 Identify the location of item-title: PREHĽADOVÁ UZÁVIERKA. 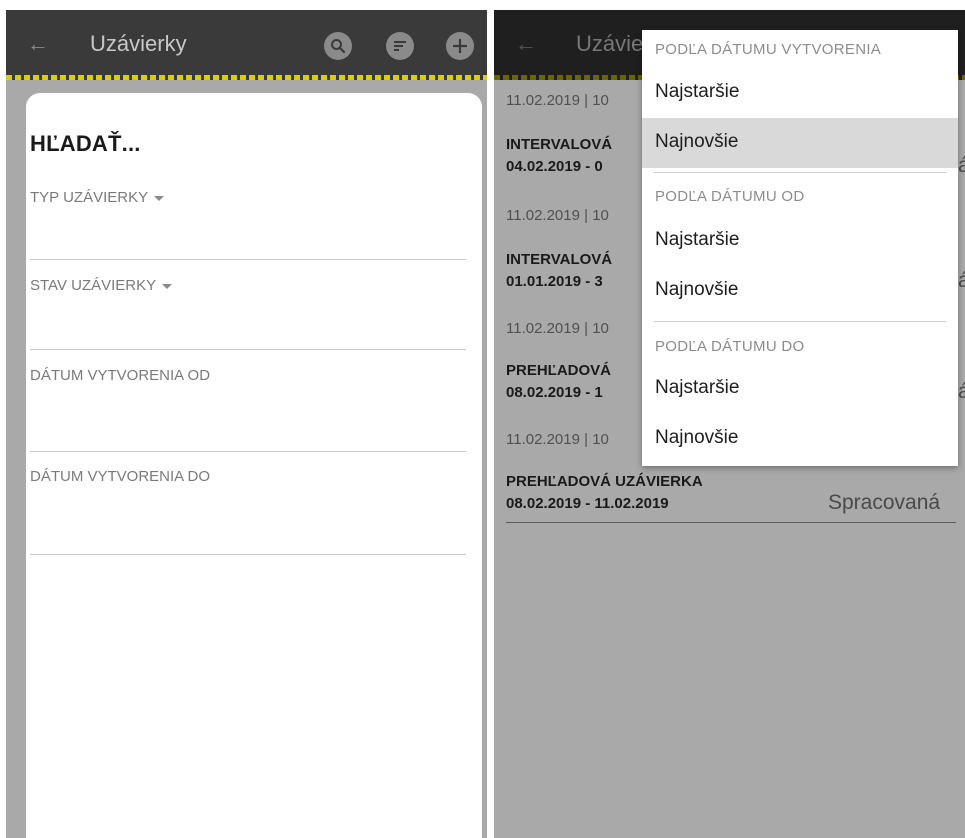
(604, 481).